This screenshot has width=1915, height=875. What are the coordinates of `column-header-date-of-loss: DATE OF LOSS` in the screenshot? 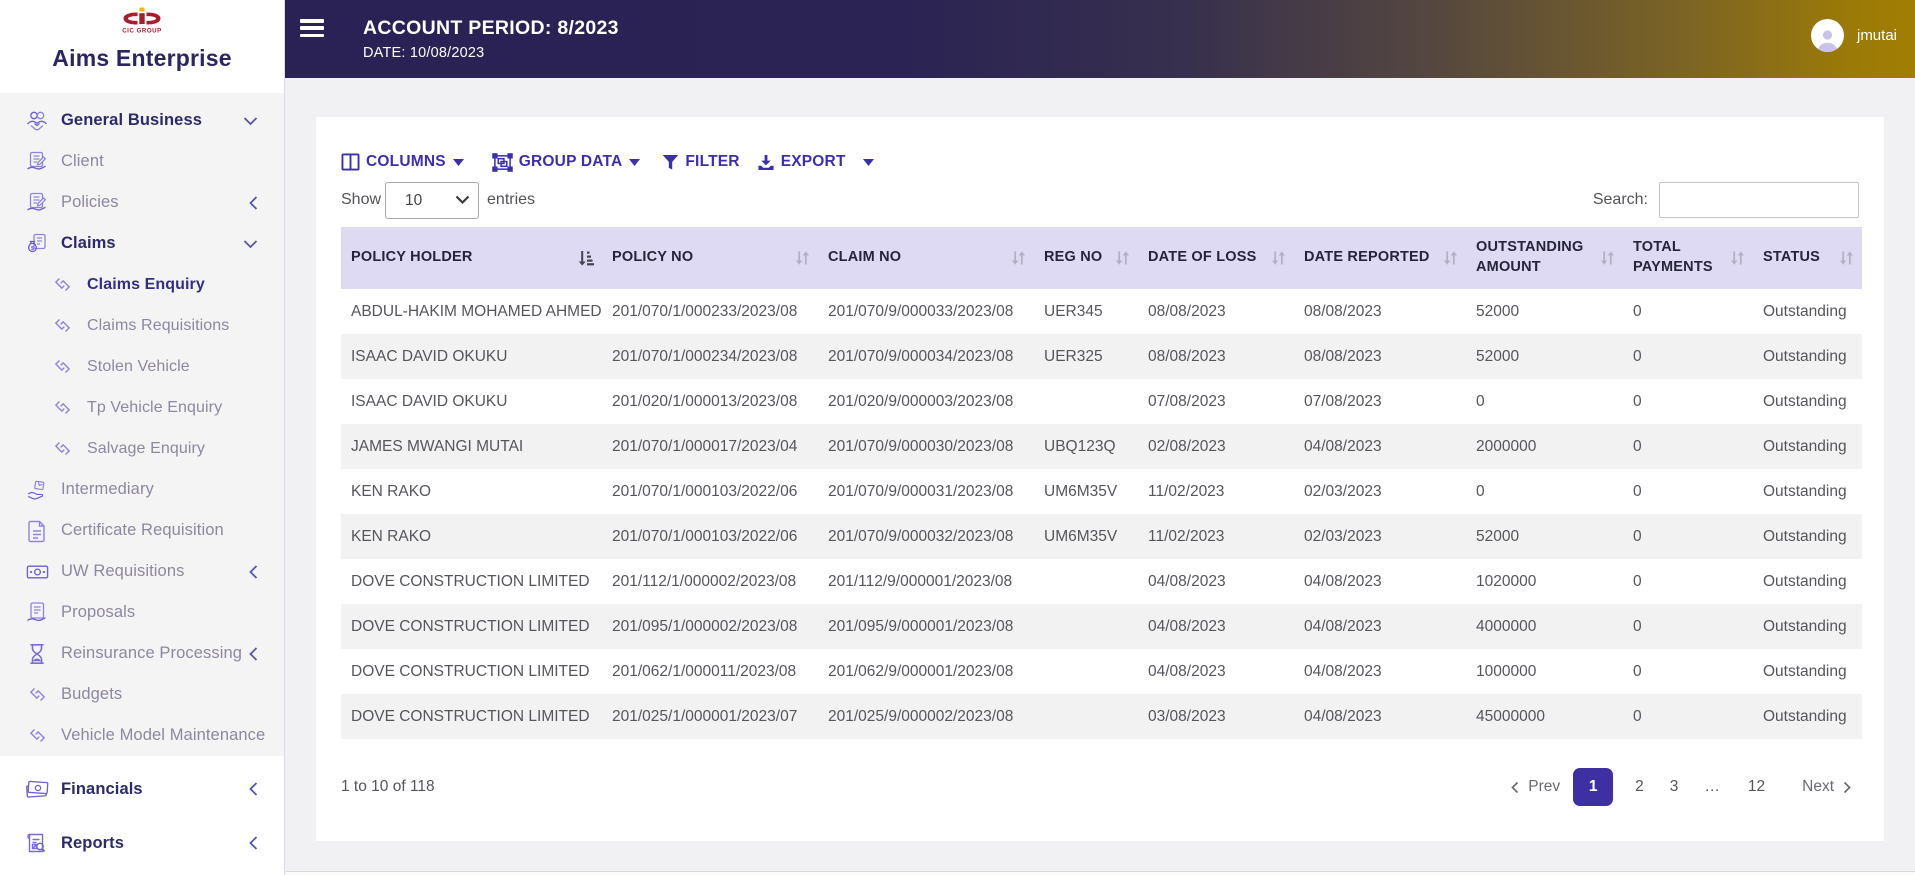 It's located at (1216, 258).